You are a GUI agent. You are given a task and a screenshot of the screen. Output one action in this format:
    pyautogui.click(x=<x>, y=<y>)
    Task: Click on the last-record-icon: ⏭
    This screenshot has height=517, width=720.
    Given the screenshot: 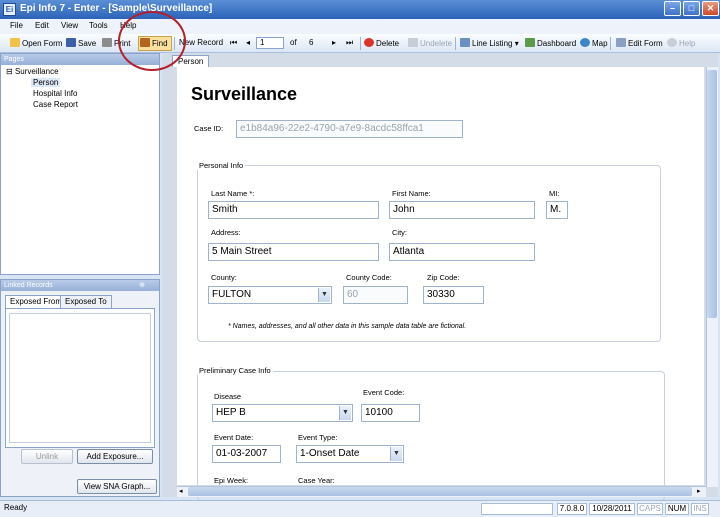 What is the action you would take?
    pyautogui.click(x=349, y=43)
    